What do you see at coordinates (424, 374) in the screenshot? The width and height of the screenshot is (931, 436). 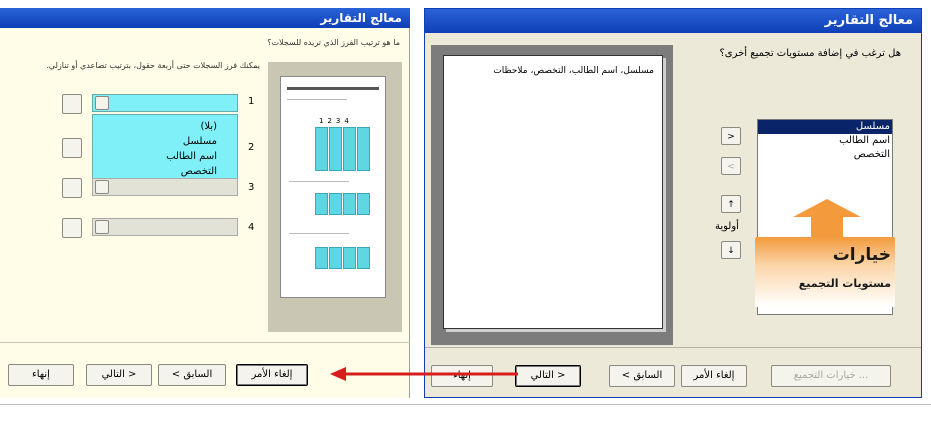 I see `pointer-arrow-left-icon` at bounding box center [424, 374].